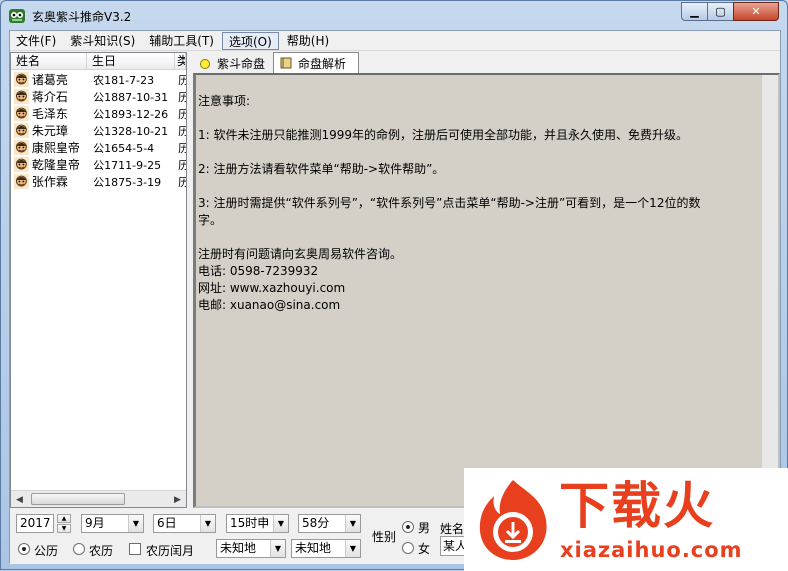 This screenshot has width=788, height=571. What do you see at coordinates (46, 551) in the screenshot?
I see `solar-calendar-label: 公历` at bounding box center [46, 551].